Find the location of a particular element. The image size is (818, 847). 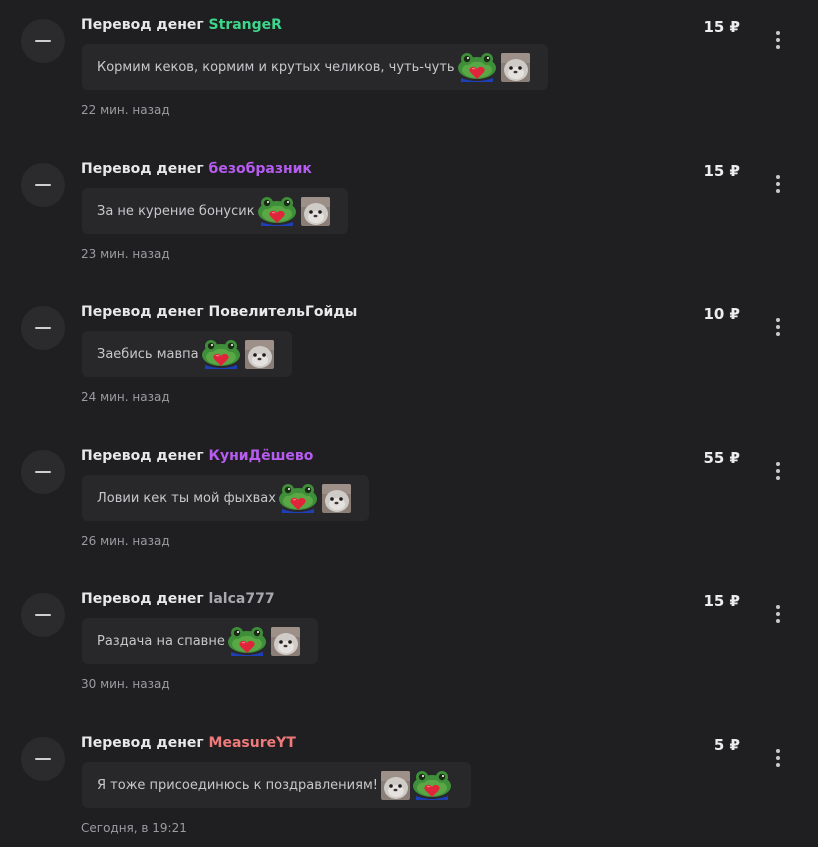

donation-amount: 55 ₽ is located at coordinates (721, 458).